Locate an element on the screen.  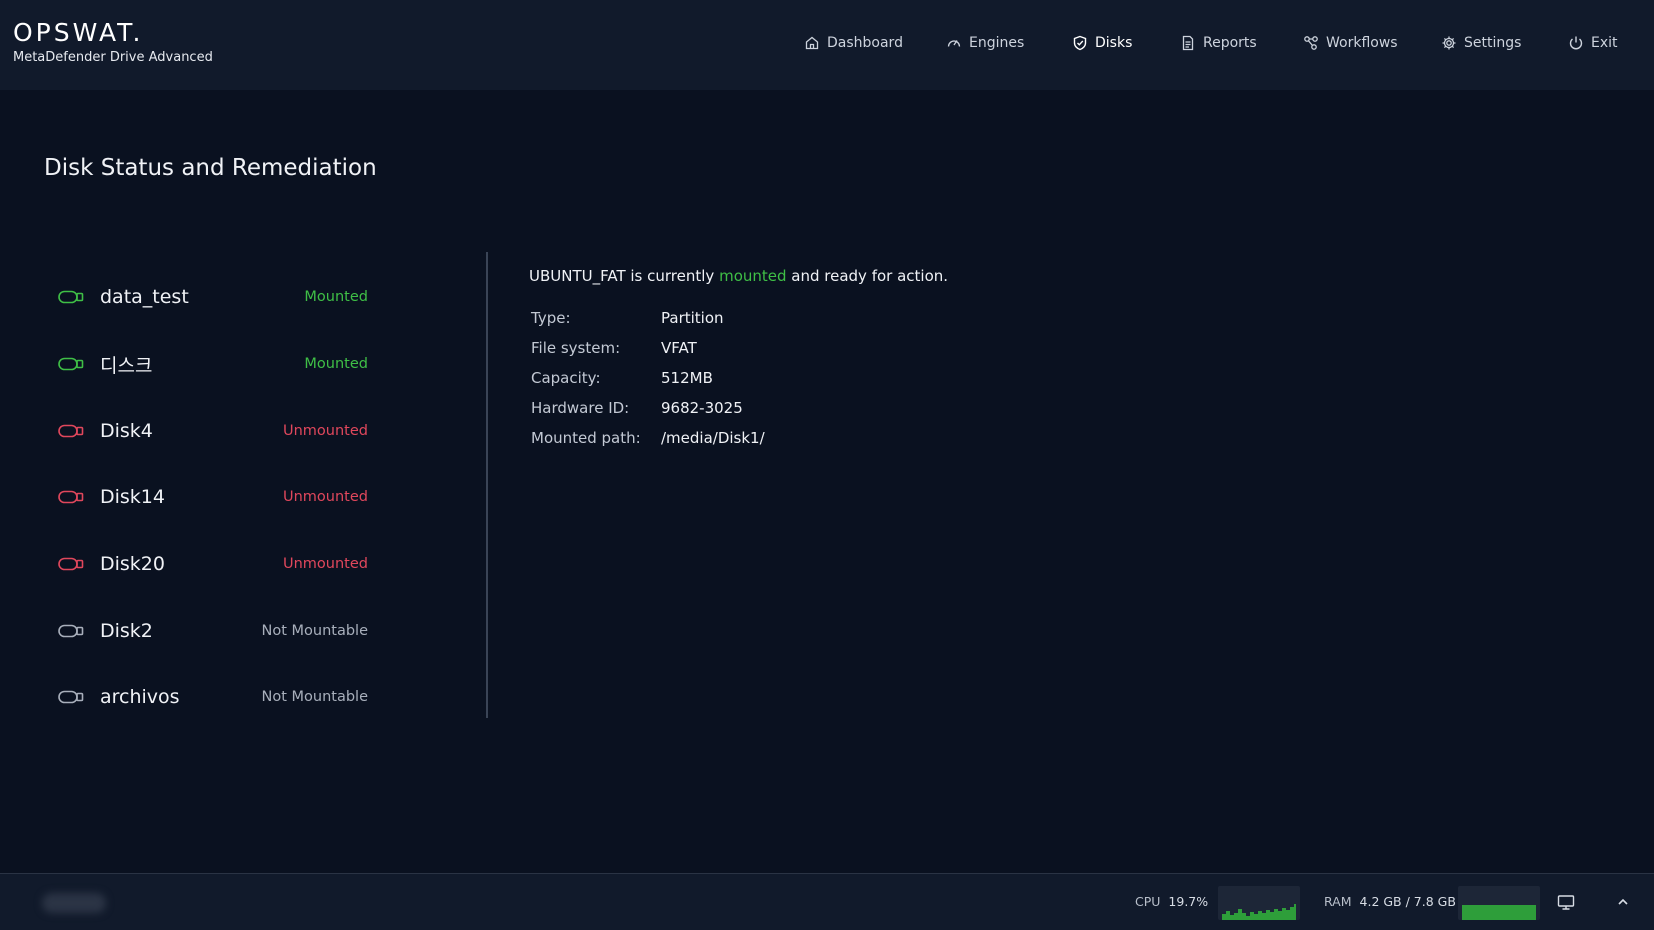
prop-label: Capacity: is located at coordinates (566, 378).